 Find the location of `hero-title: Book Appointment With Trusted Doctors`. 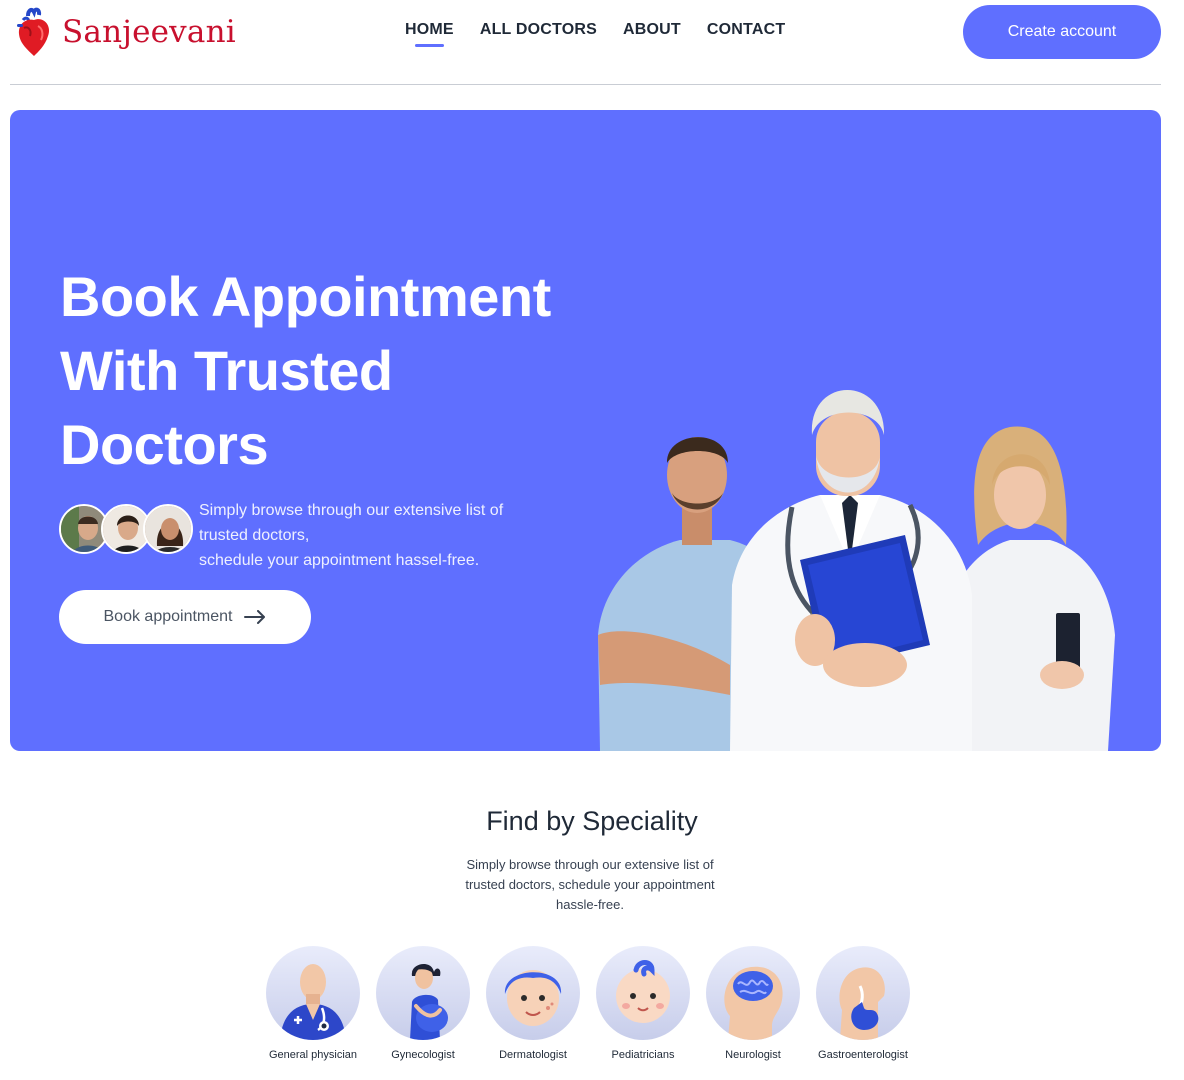

hero-title: Book Appointment With Trusted Doctors is located at coordinates (340, 371).